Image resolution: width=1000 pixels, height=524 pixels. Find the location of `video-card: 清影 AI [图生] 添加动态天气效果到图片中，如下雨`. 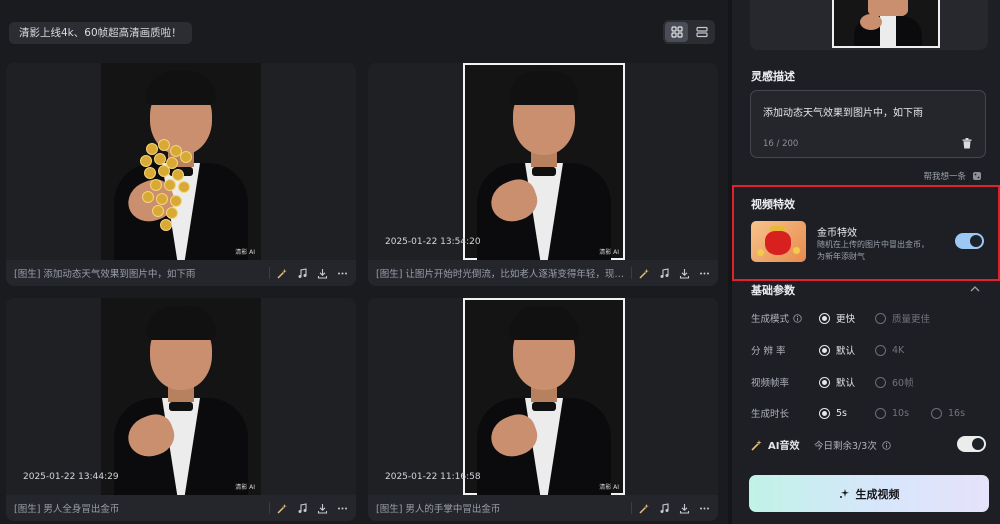

video-card: 清影 AI [图生] 添加动态天气效果到图片中，如下雨 is located at coordinates (181, 174).